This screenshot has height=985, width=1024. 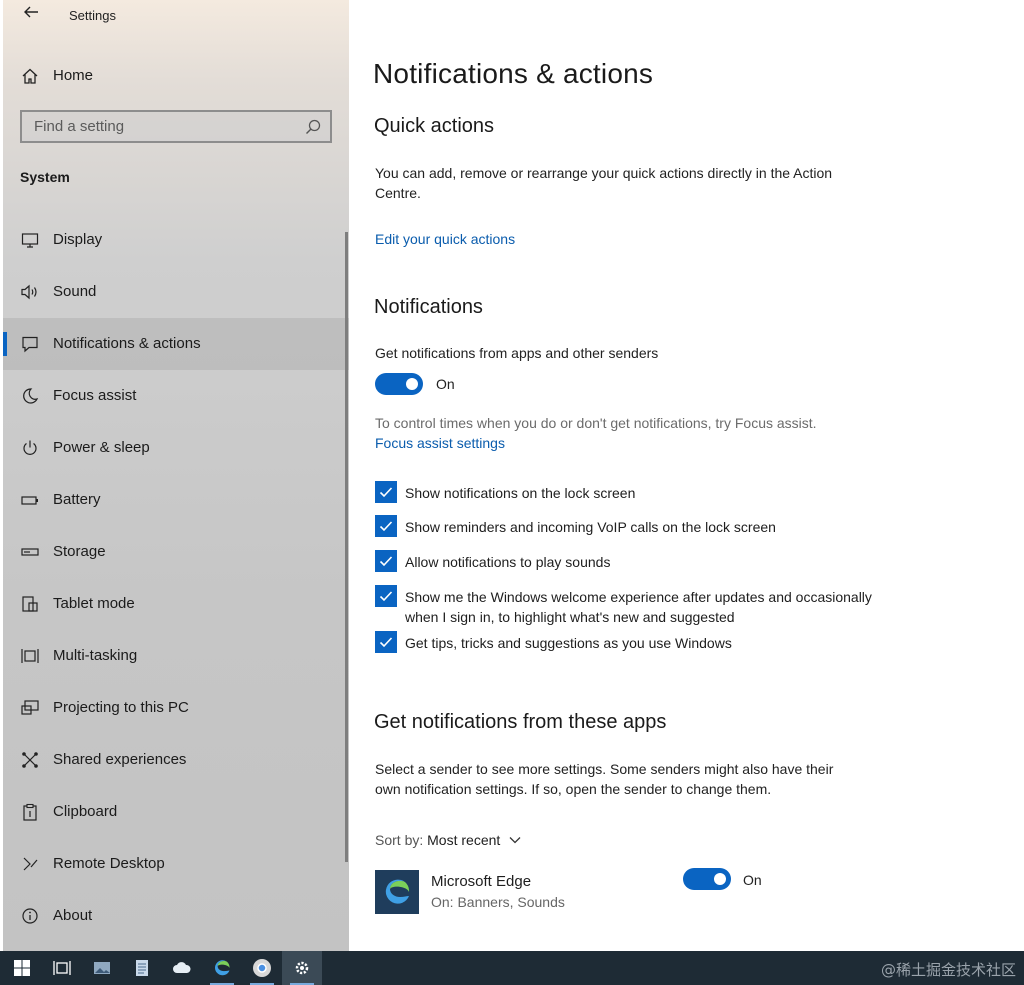 I want to click on start-button, so click(x=22, y=968).